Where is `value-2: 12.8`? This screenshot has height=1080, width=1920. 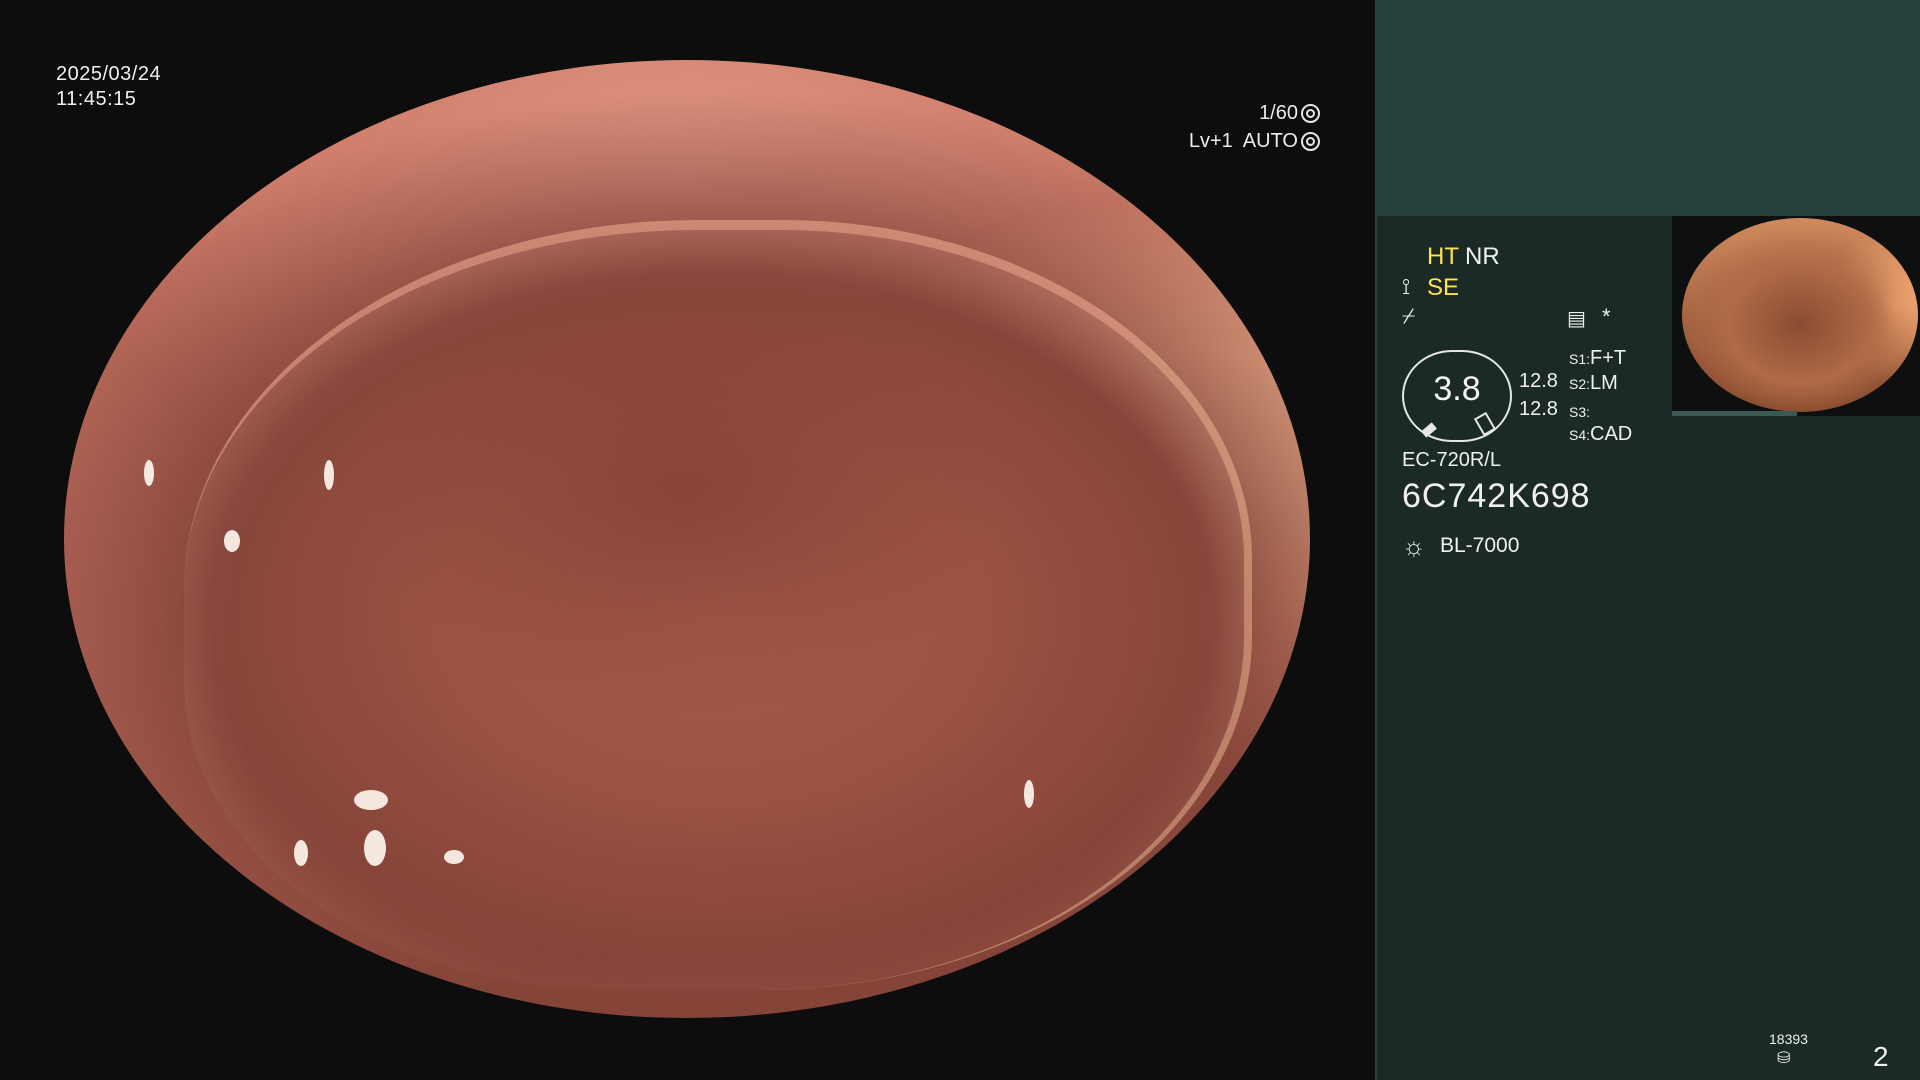 value-2: 12.8 is located at coordinates (1538, 409).